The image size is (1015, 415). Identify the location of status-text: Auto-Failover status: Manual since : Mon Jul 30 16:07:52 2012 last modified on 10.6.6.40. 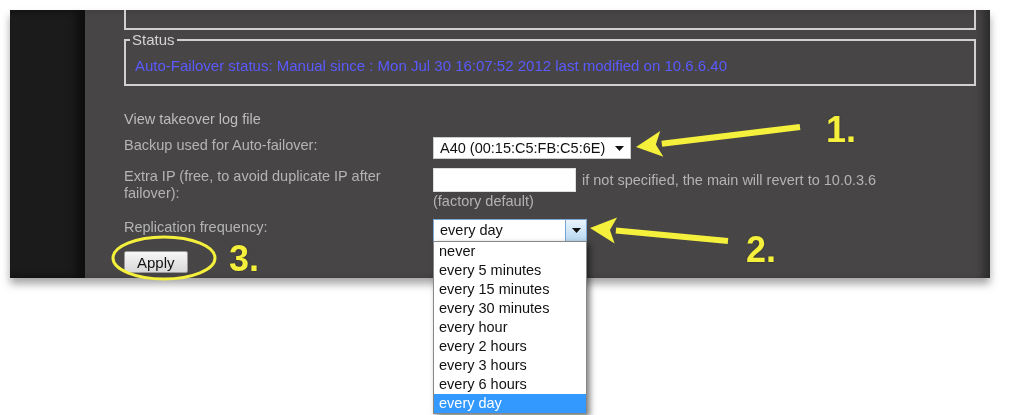
(432, 66).